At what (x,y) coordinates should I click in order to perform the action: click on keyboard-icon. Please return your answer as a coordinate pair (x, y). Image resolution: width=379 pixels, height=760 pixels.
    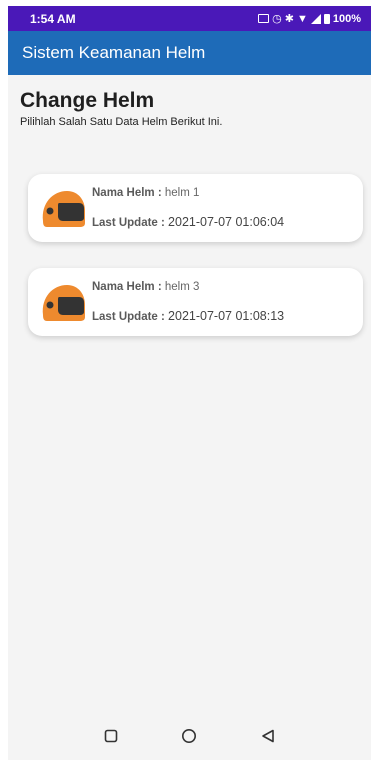
    Looking at the image, I should click on (264, 18).